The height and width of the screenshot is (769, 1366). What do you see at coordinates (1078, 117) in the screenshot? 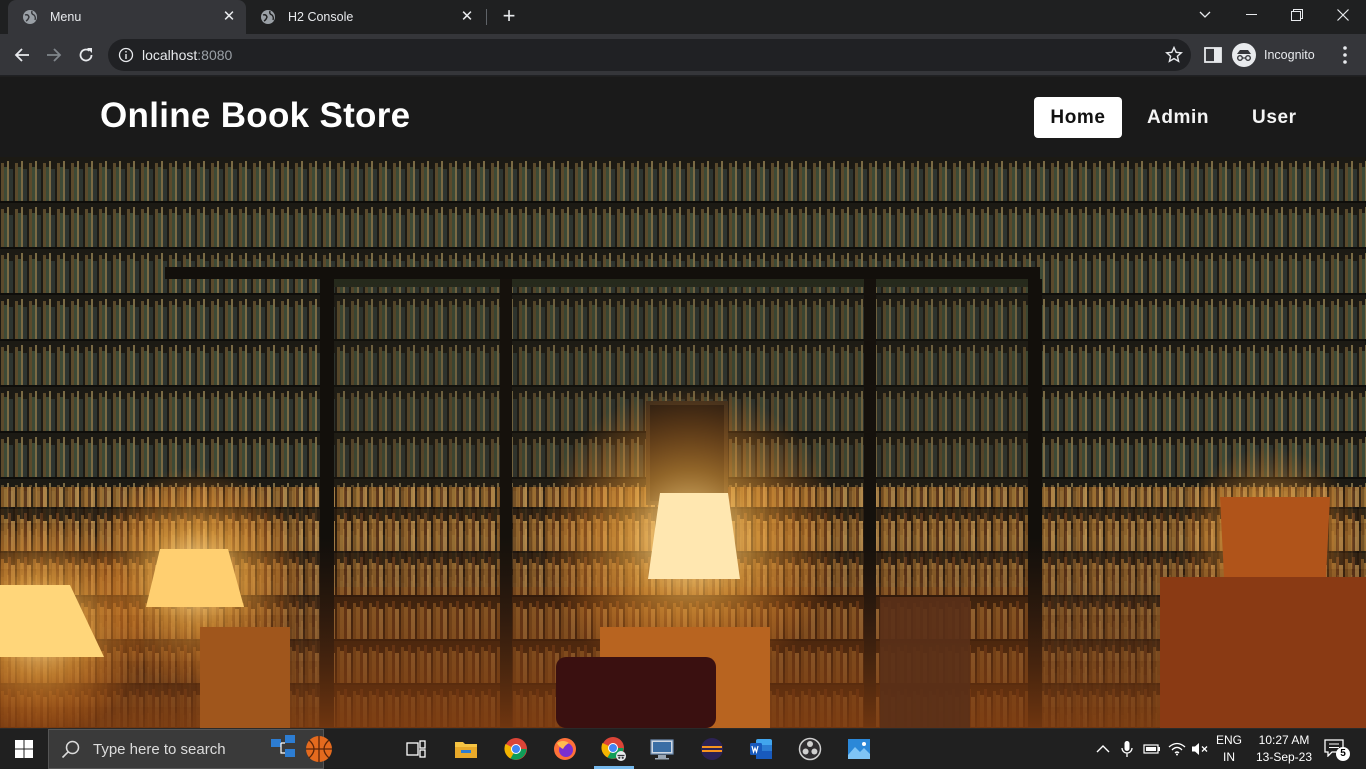
I see `nav-home: Home` at bounding box center [1078, 117].